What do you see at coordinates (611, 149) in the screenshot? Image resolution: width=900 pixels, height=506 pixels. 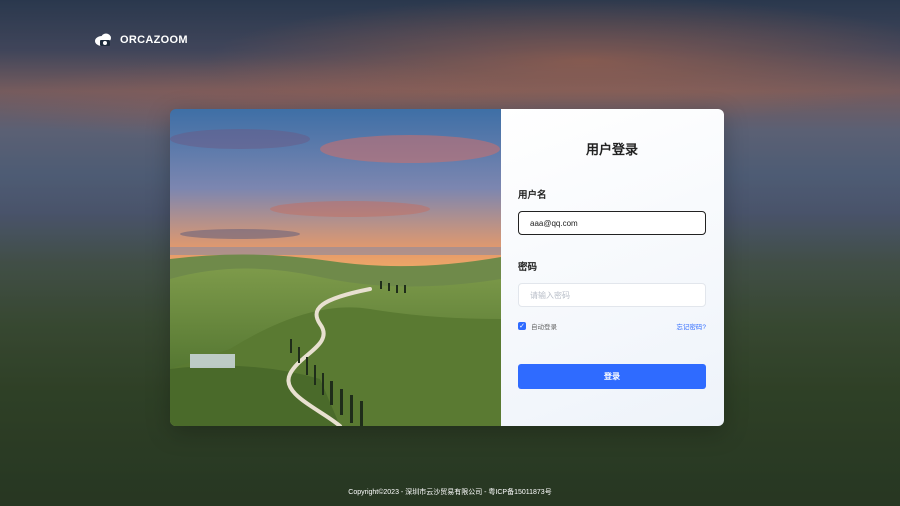 I see `login-title: 用户登录` at bounding box center [611, 149].